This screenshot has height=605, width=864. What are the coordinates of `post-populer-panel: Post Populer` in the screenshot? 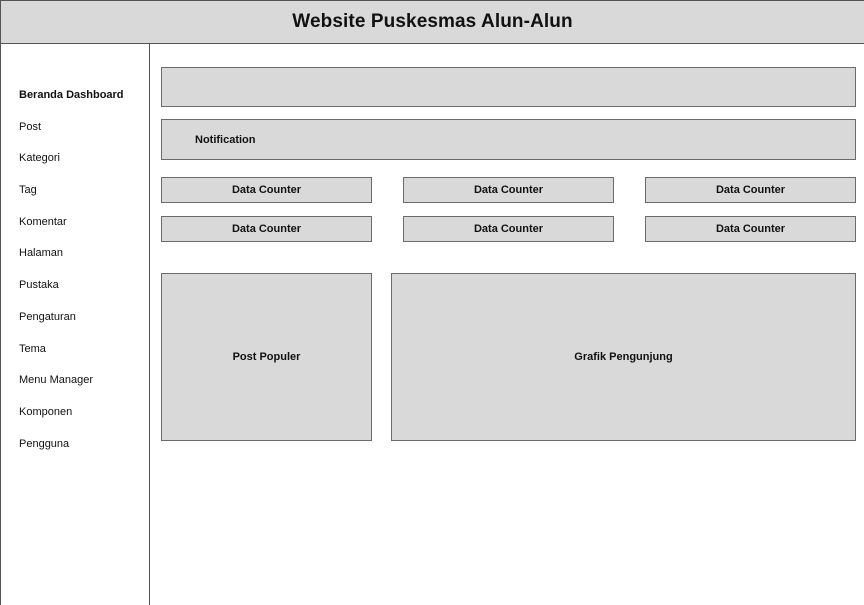 It's located at (266, 357).